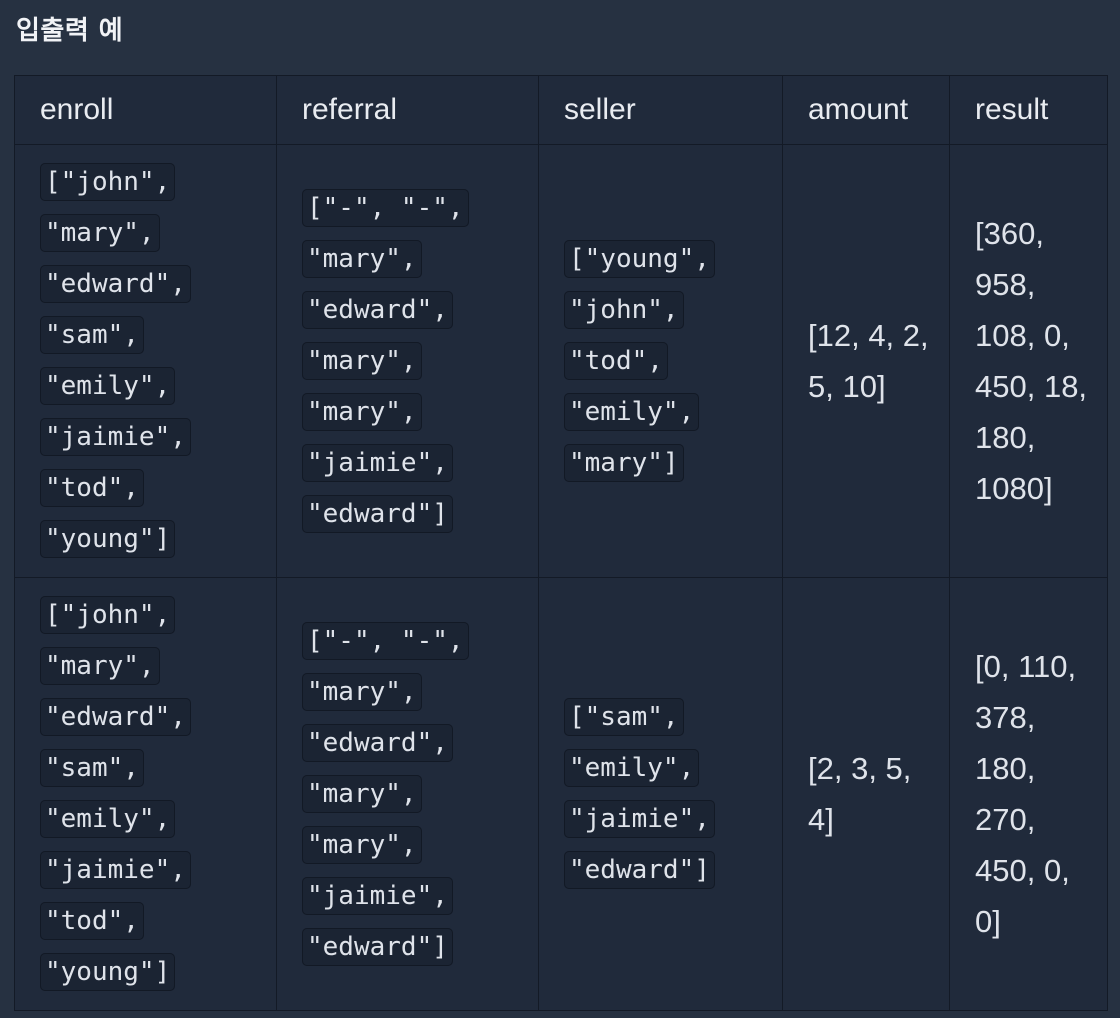 The width and height of the screenshot is (1120, 1018). Describe the element at coordinates (407, 110) in the screenshot. I see `header-referral: referral` at that location.